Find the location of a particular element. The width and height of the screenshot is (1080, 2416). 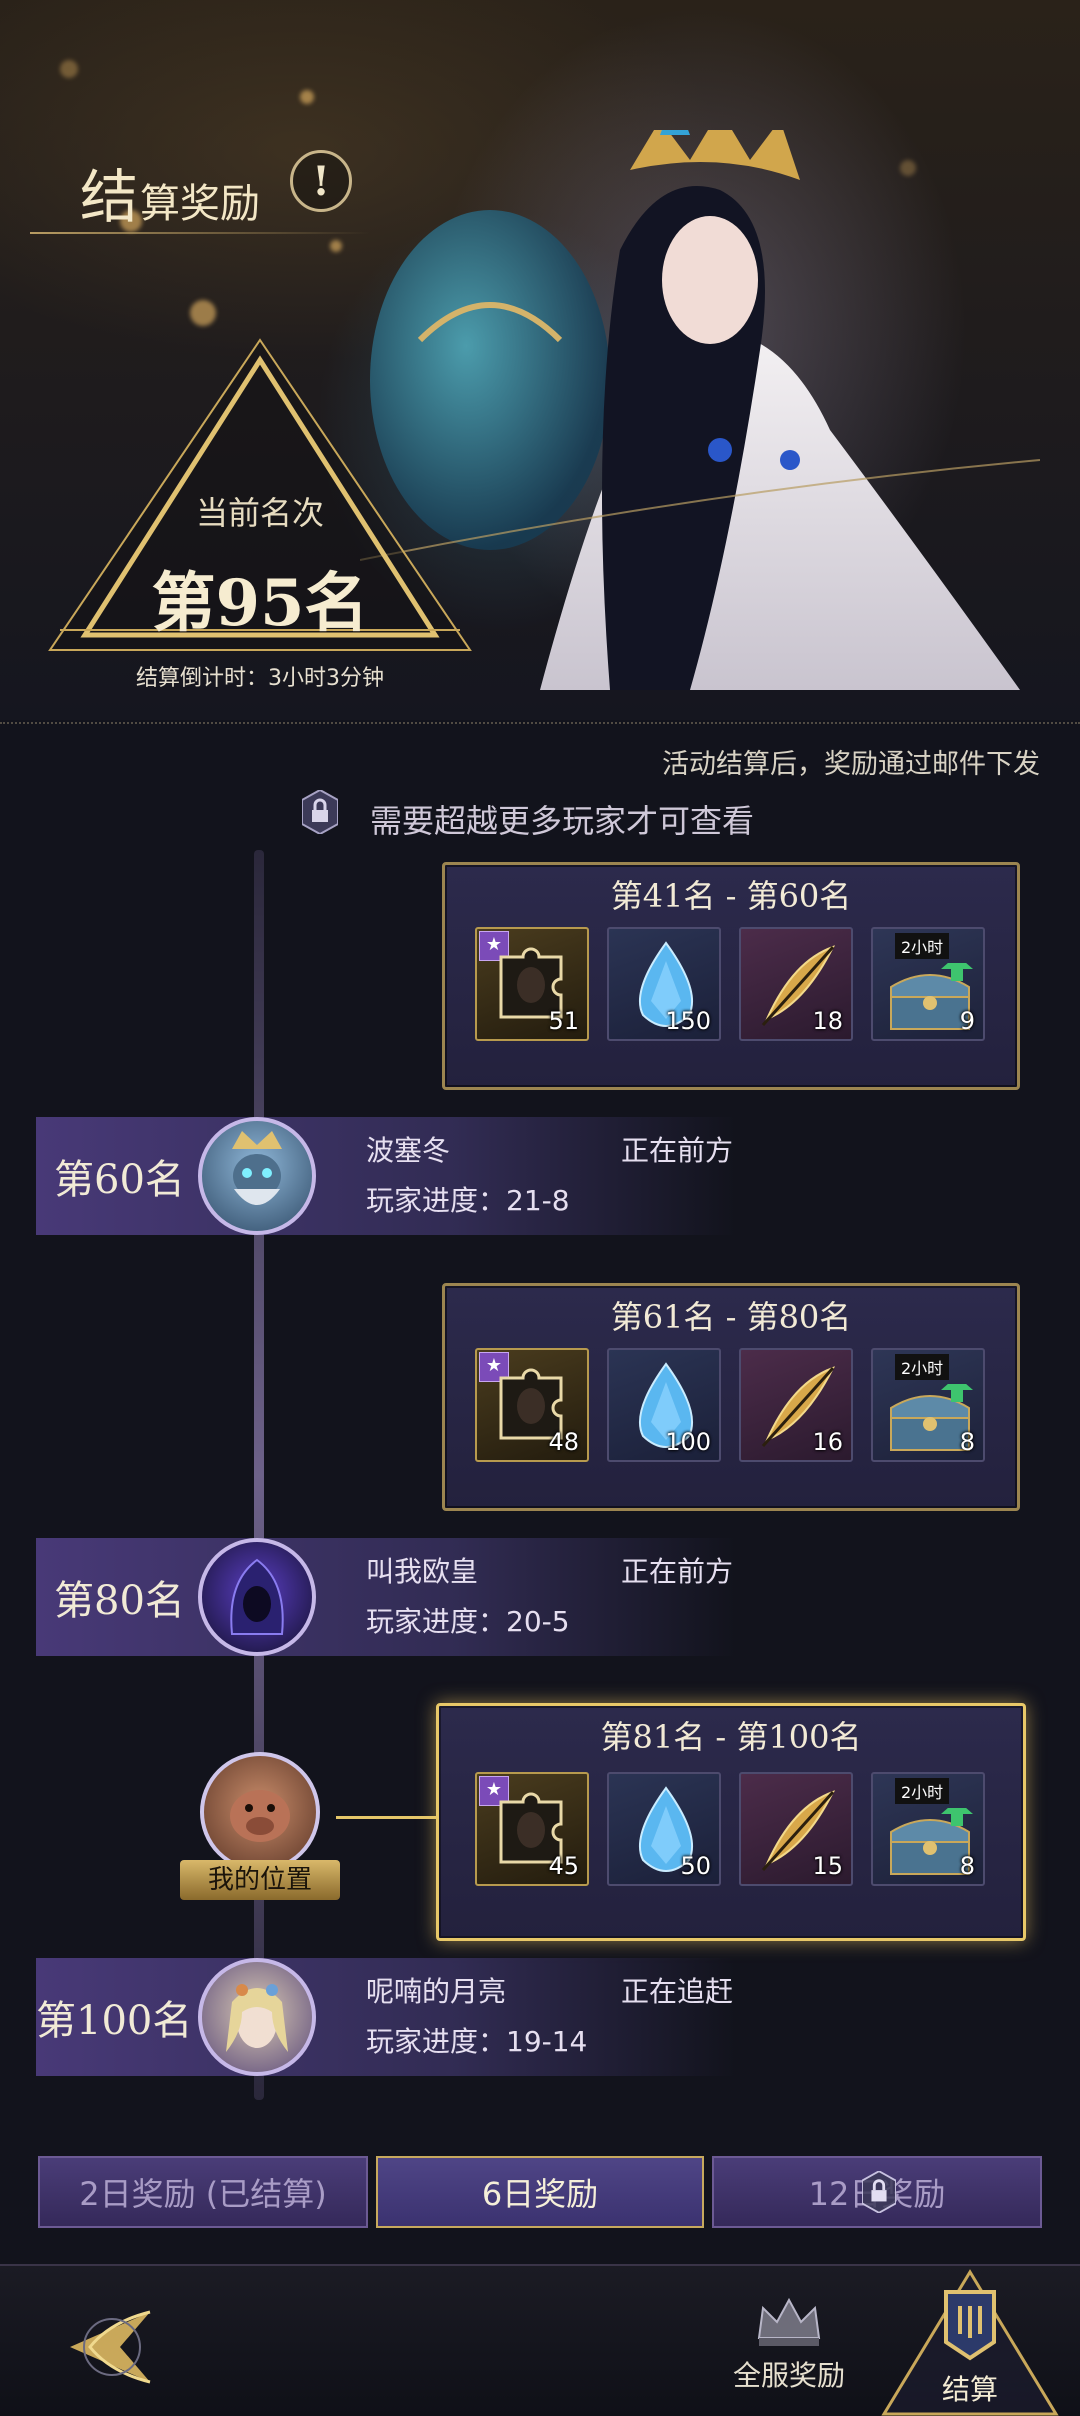

tier-title: 第41名 - 第60名 is located at coordinates (731, 896).